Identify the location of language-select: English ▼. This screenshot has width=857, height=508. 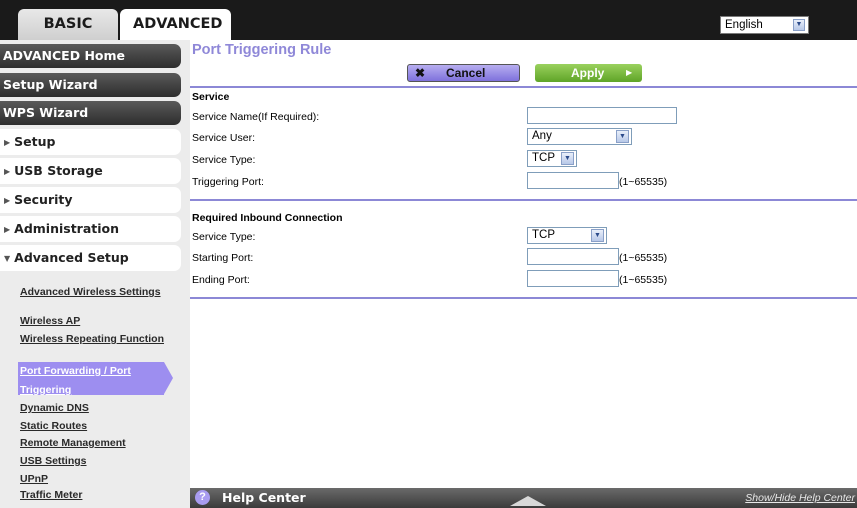
(764, 25).